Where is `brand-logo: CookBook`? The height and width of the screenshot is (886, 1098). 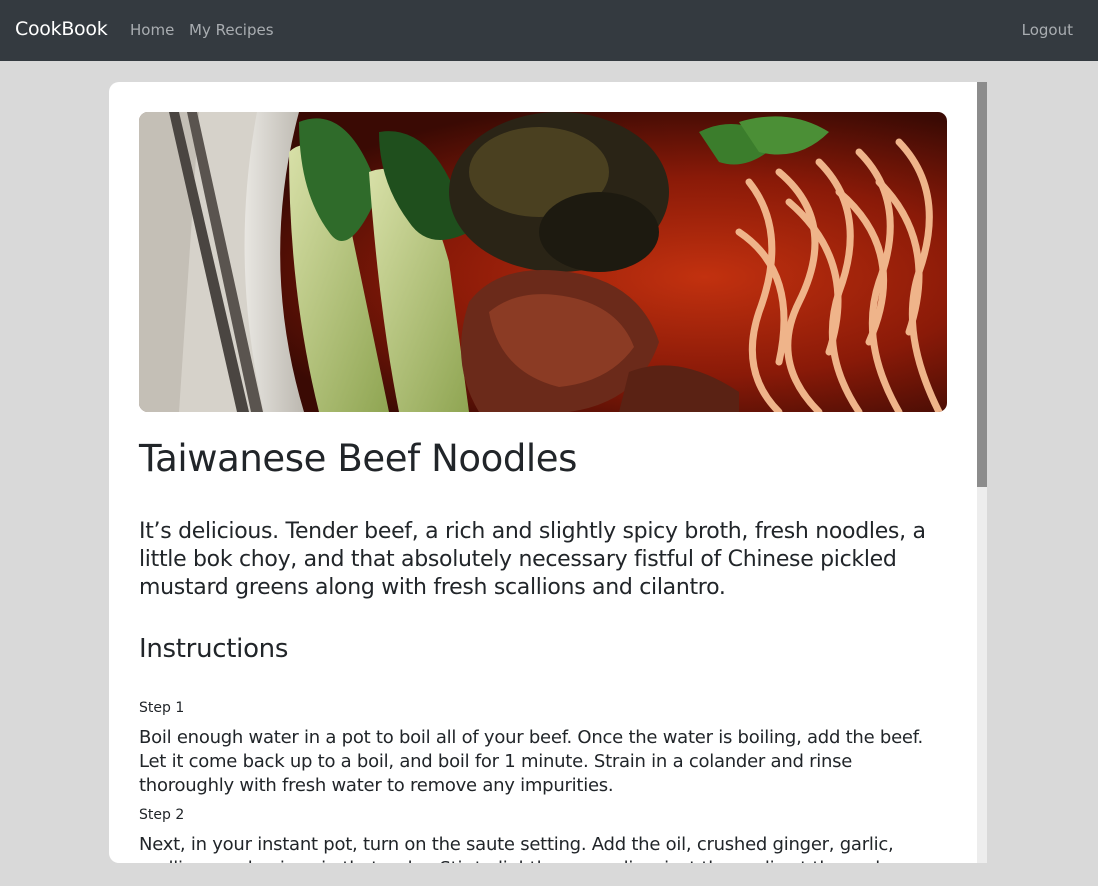 brand-logo: CookBook is located at coordinates (61, 29).